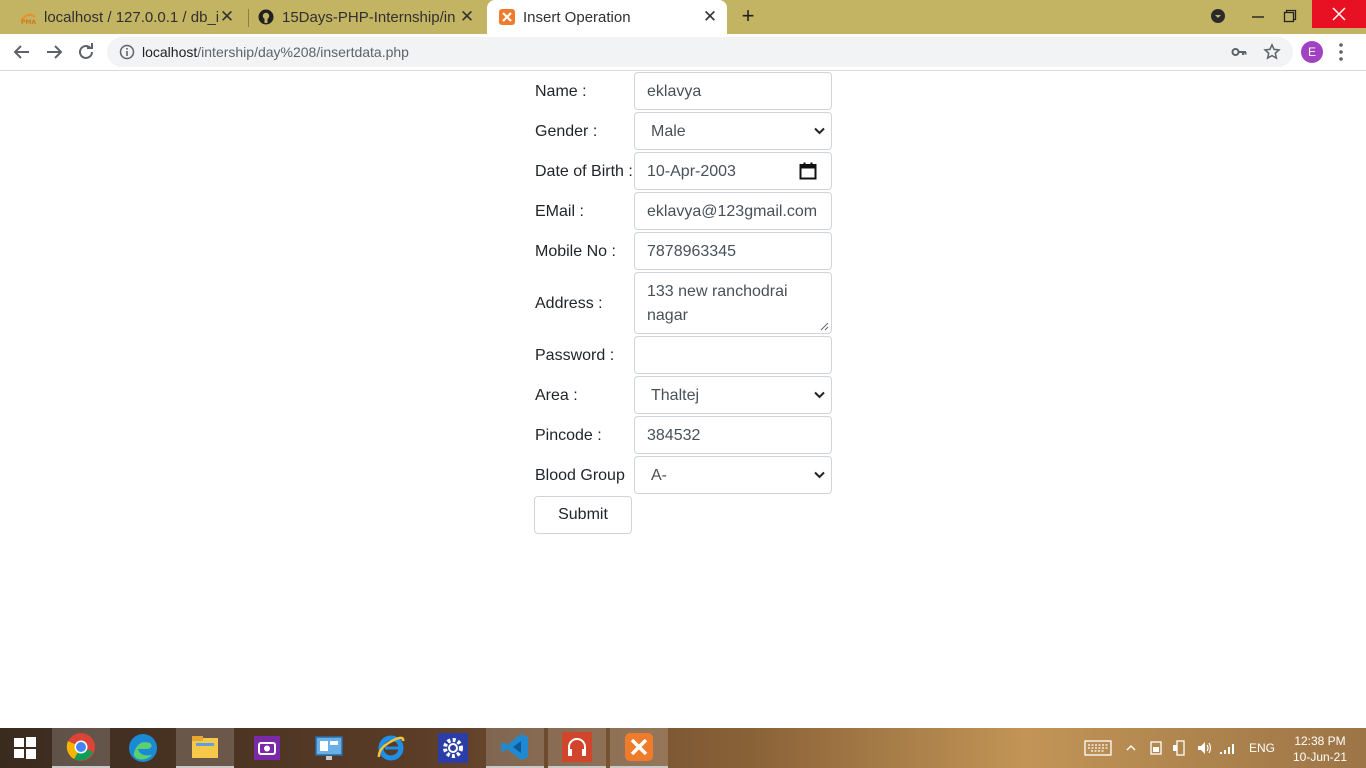 The image size is (1366, 768). What do you see at coordinates (568, 435) in the screenshot?
I see `pincode-label: Pincode :` at bounding box center [568, 435].